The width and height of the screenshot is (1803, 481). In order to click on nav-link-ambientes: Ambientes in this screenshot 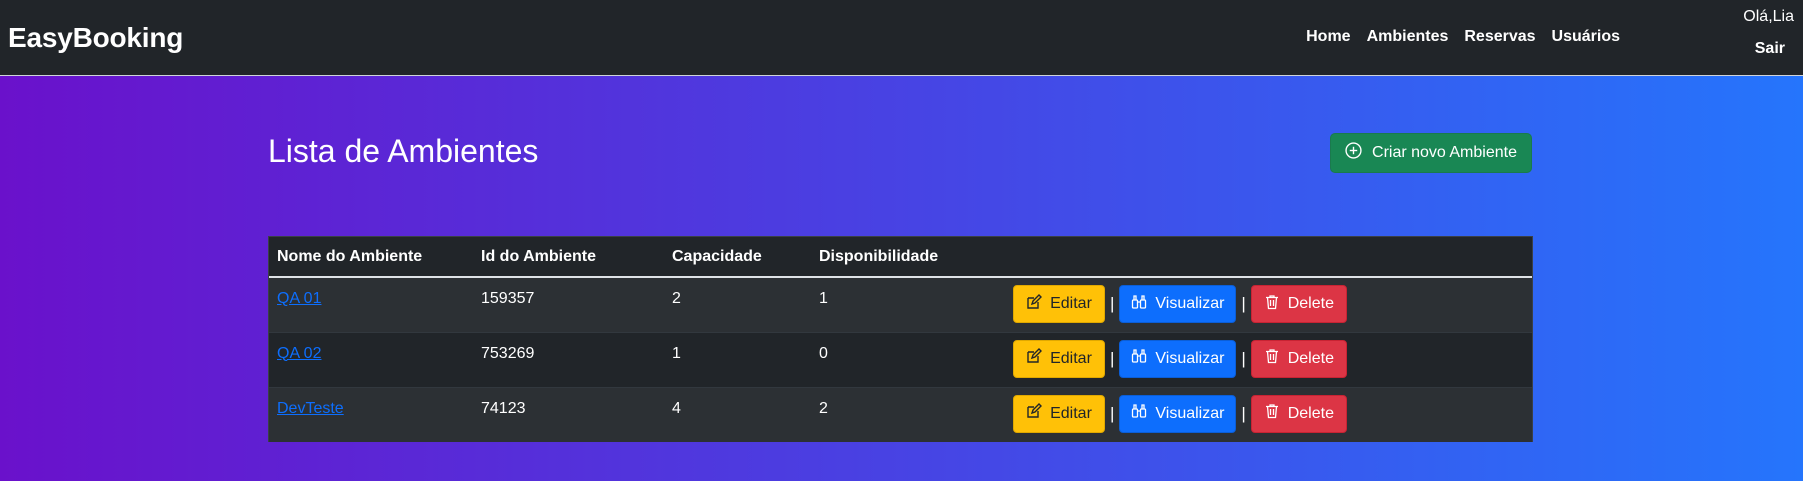, I will do `click(1408, 37)`.